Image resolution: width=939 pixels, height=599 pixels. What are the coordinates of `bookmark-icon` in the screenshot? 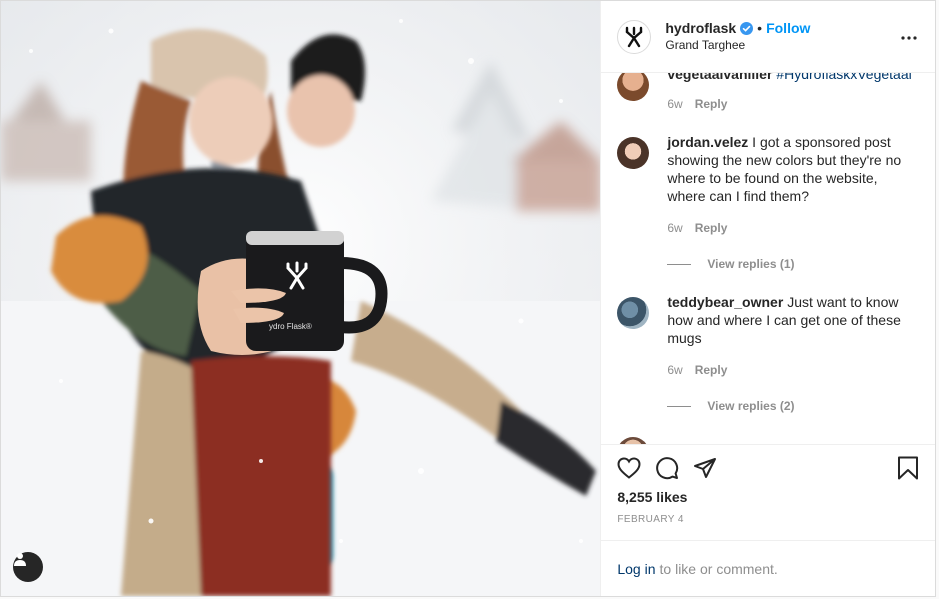 It's located at (908, 468).